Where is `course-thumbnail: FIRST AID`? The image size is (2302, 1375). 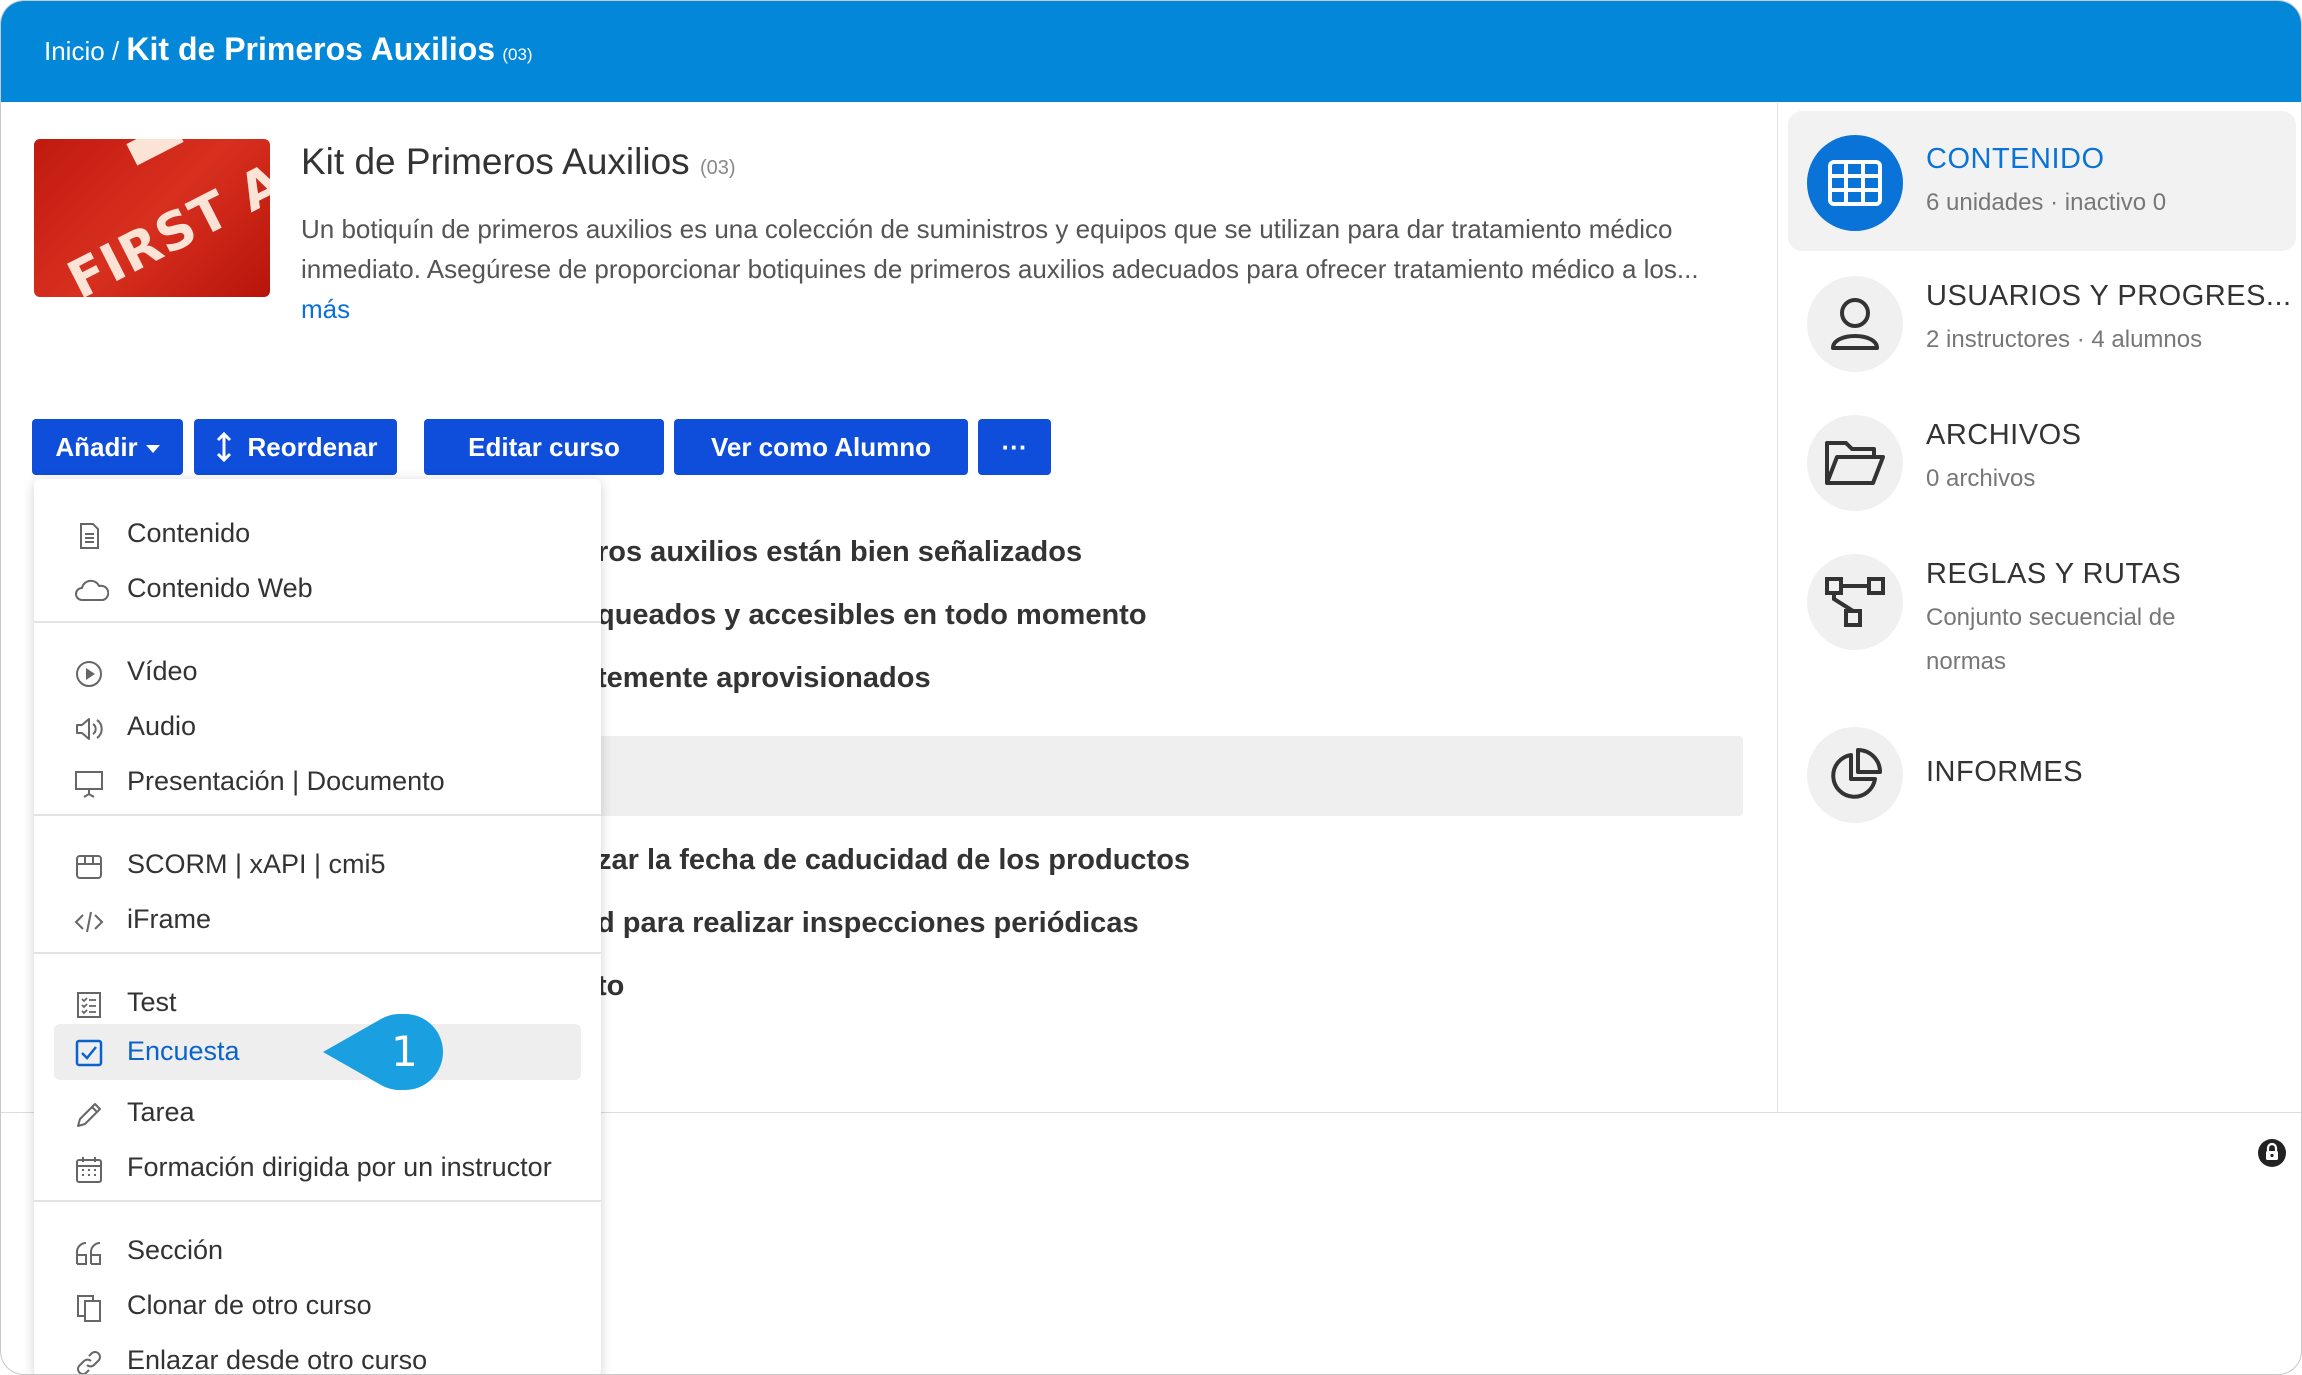 course-thumbnail: FIRST AID is located at coordinates (152, 218).